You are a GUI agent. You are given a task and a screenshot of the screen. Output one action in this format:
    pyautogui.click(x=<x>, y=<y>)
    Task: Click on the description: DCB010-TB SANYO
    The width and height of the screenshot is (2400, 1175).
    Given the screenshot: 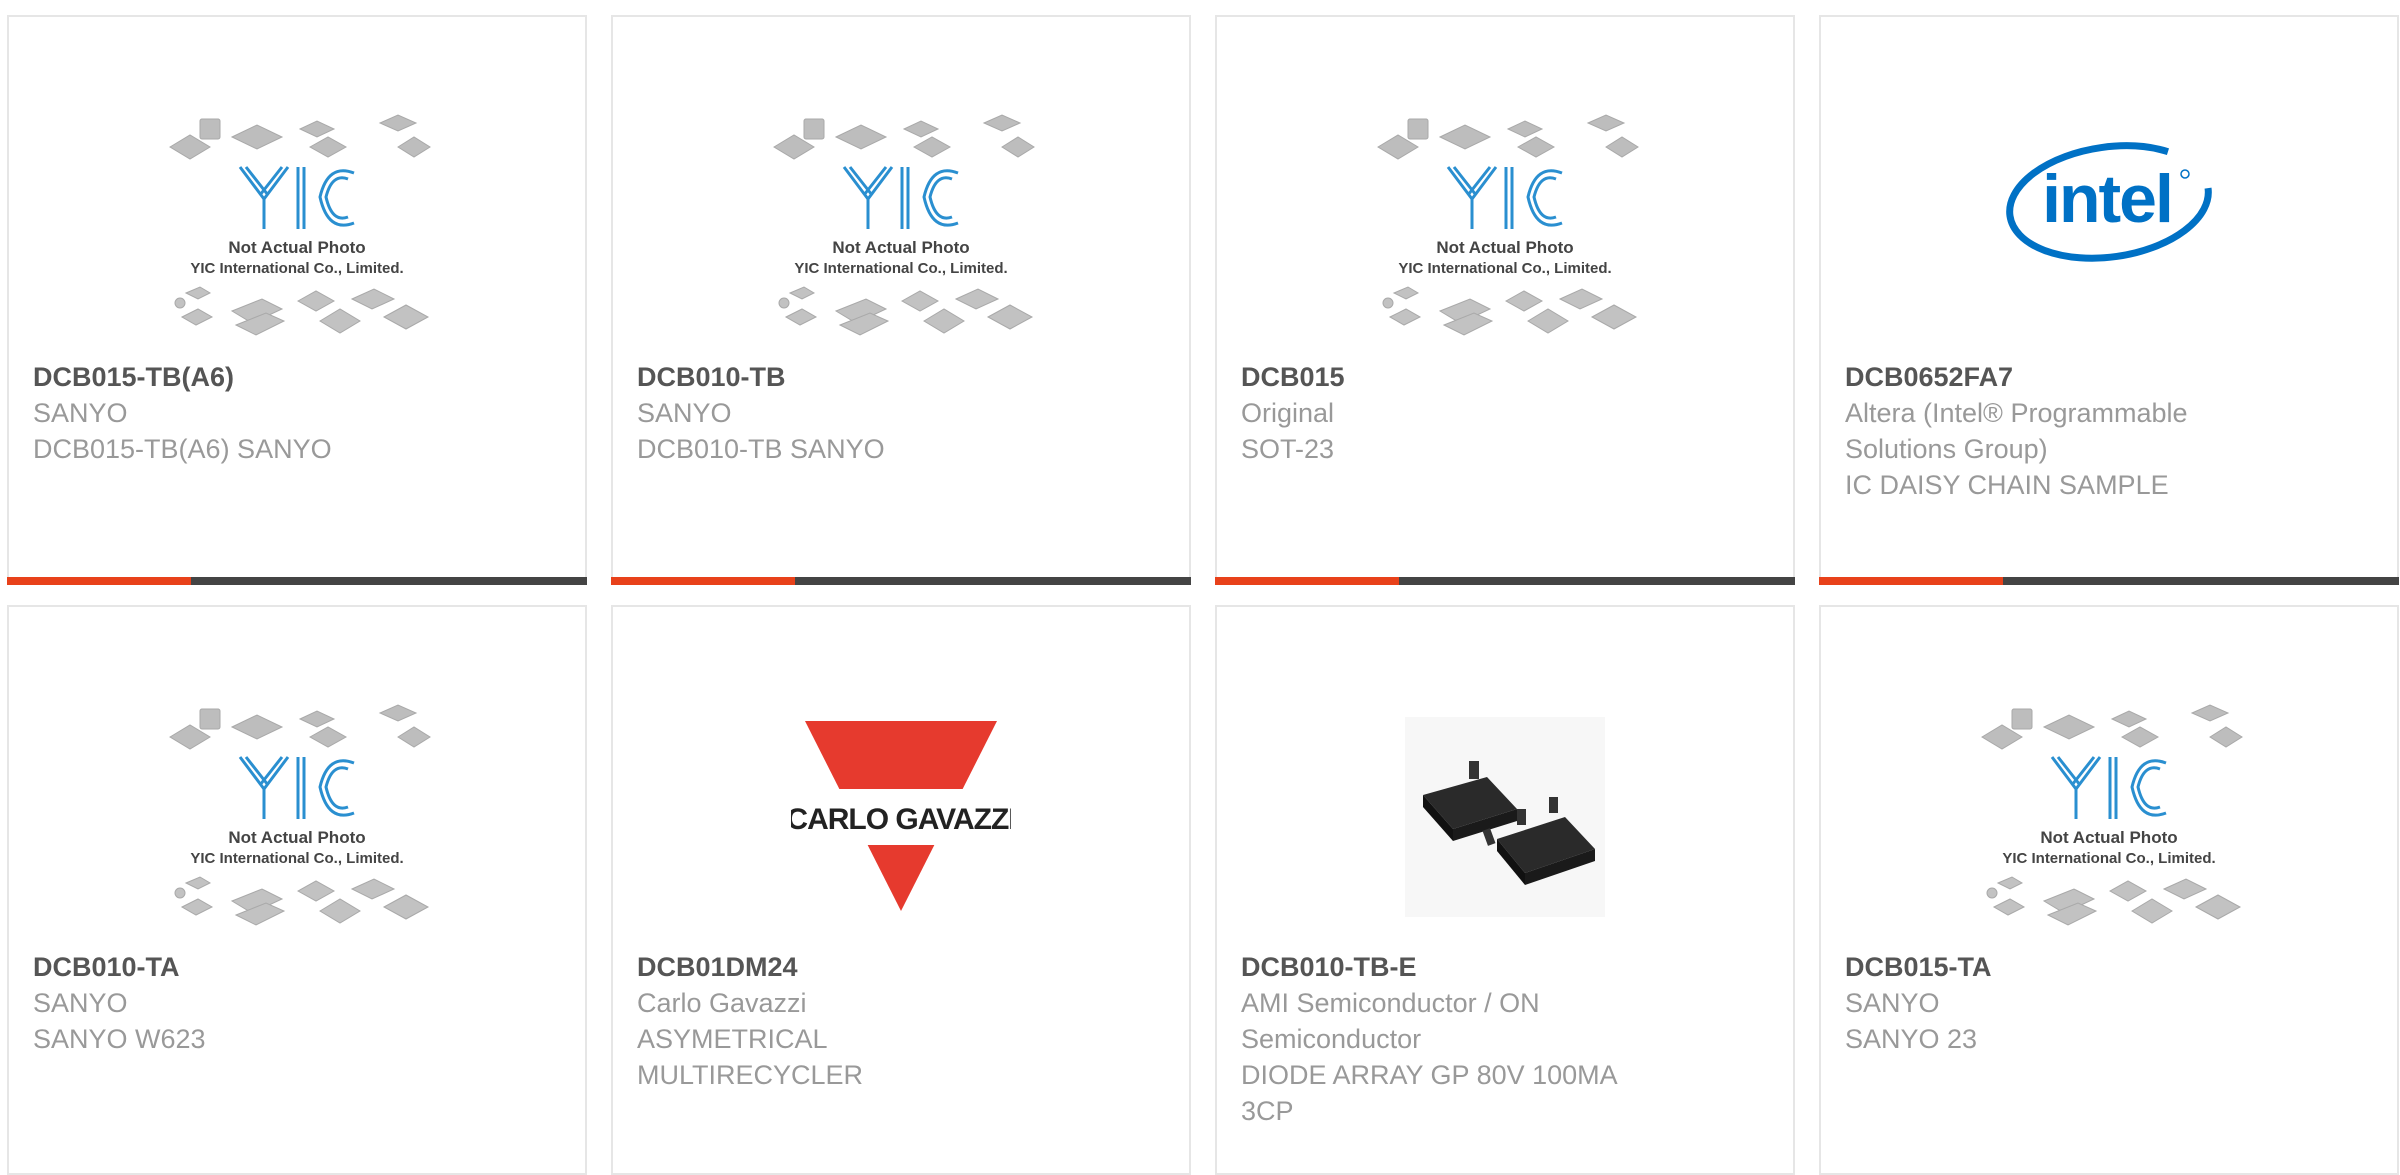 What is the action you would take?
    pyautogui.click(x=761, y=449)
    